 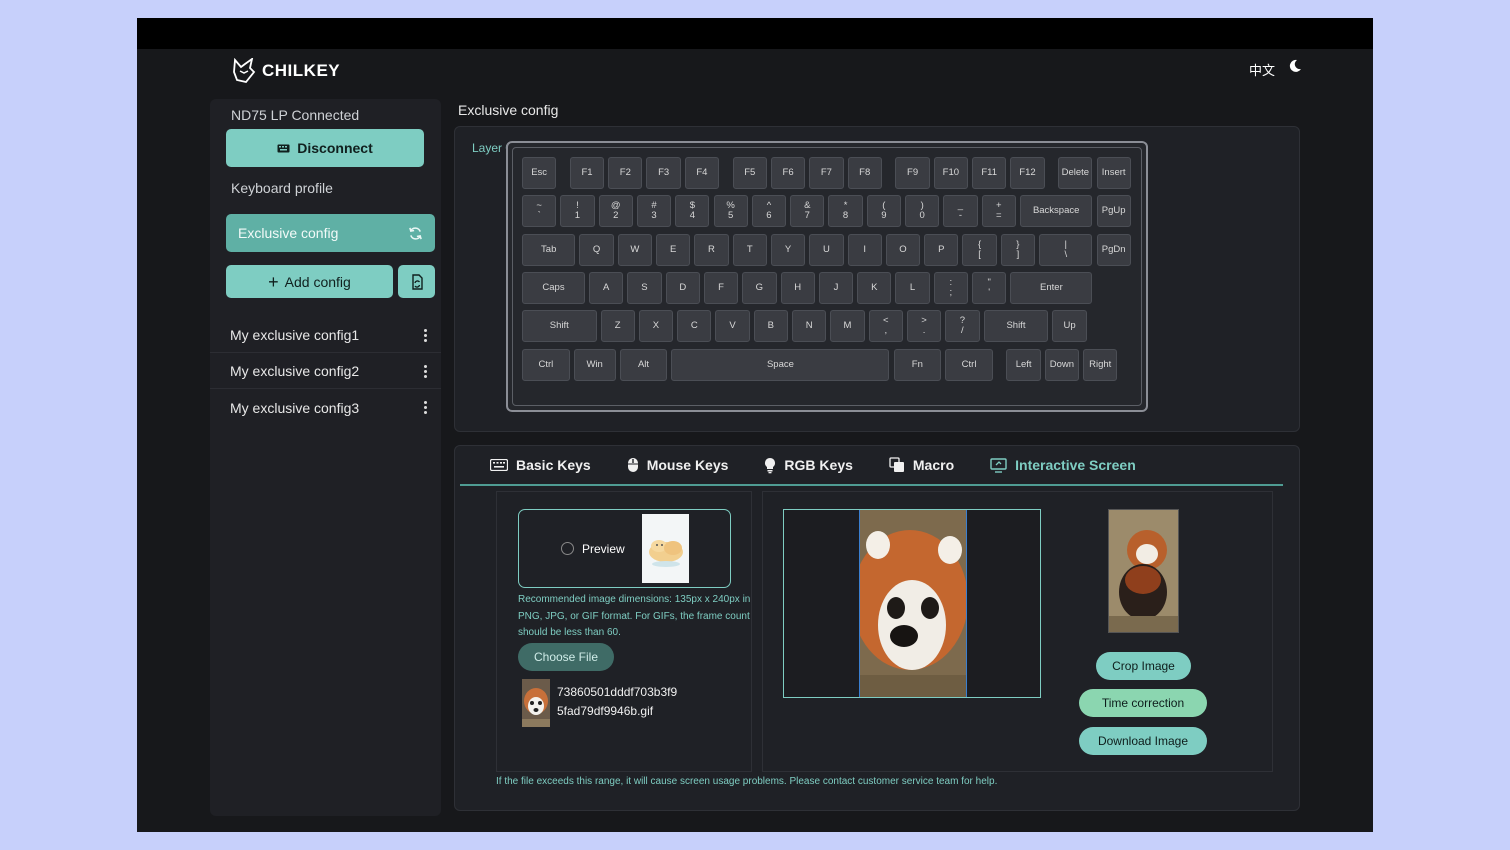 What do you see at coordinates (1063, 465) in the screenshot?
I see `tab-interactive-screen: Interactive Screen` at bounding box center [1063, 465].